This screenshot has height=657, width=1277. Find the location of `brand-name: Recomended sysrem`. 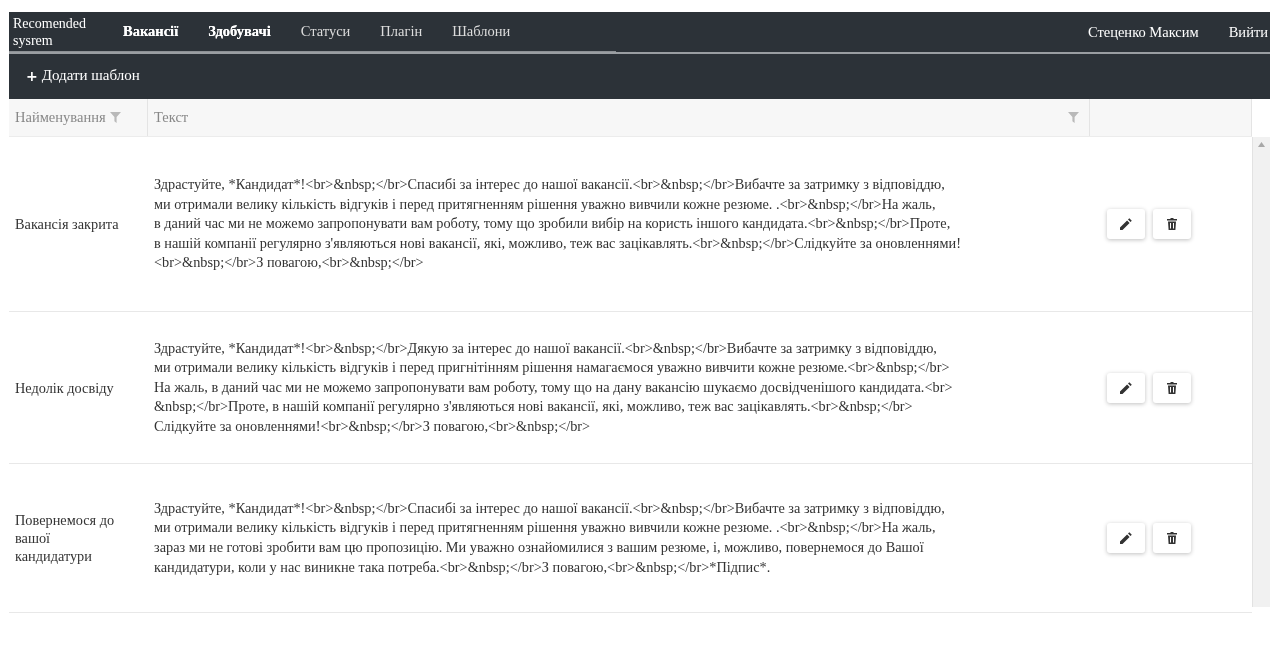

brand-name: Recomended sysrem is located at coordinates (50, 31).